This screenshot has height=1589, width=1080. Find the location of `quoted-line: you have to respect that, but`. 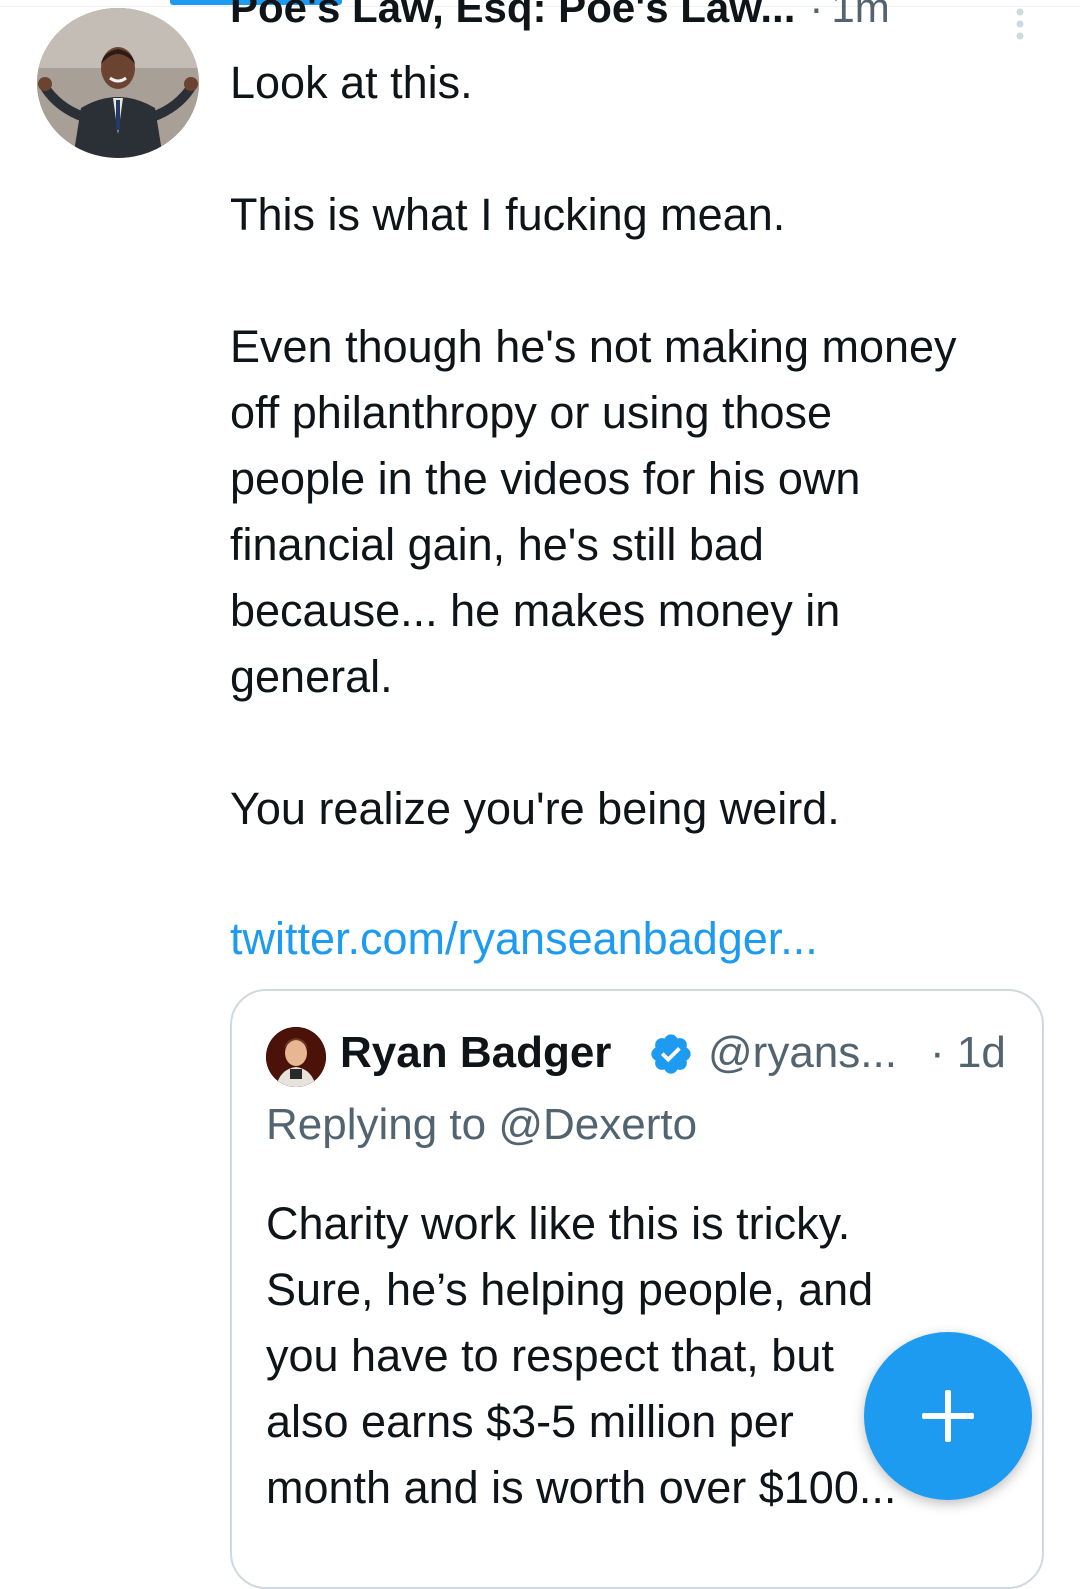

quoted-line: you have to respect that, but is located at coordinates (550, 1355).